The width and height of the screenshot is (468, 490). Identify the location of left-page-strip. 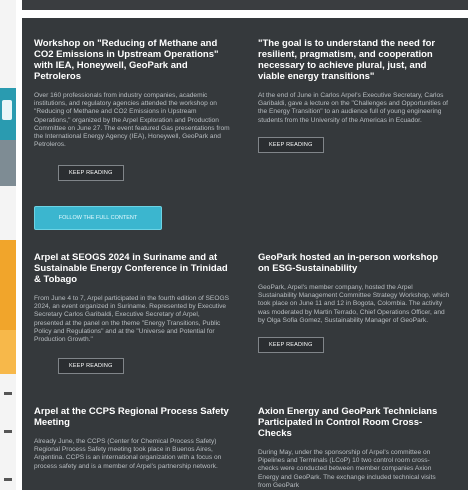
(8, 245).